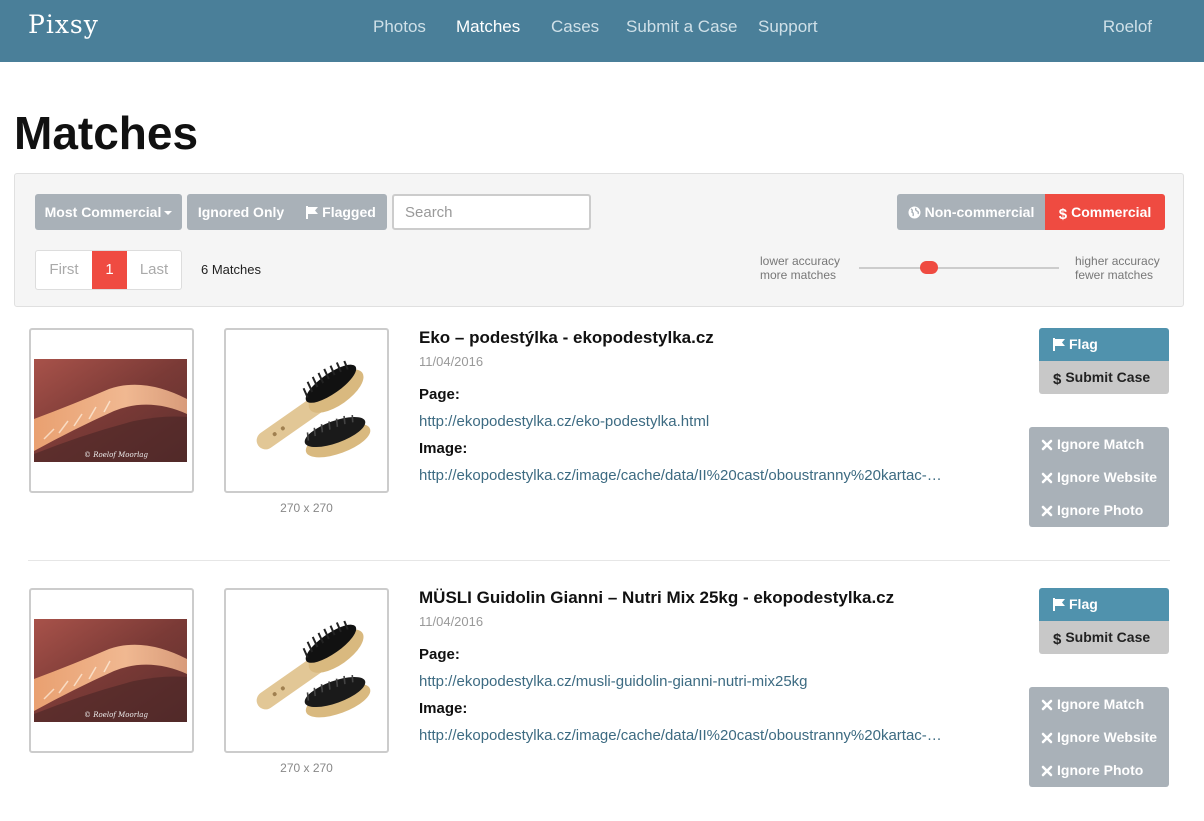 Image resolution: width=1204 pixels, height=821 pixels. Describe the element at coordinates (1114, 275) in the screenshot. I see `accuracy-high-line2: fewer matches` at that location.